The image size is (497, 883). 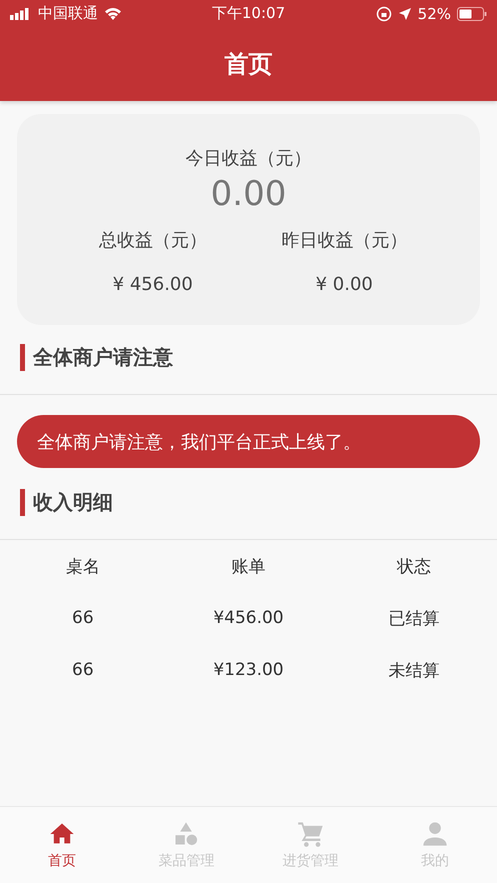 What do you see at coordinates (248, 670) in the screenshot?
I see `table-cell: ¥123.00` at bounding box center [248, 670].